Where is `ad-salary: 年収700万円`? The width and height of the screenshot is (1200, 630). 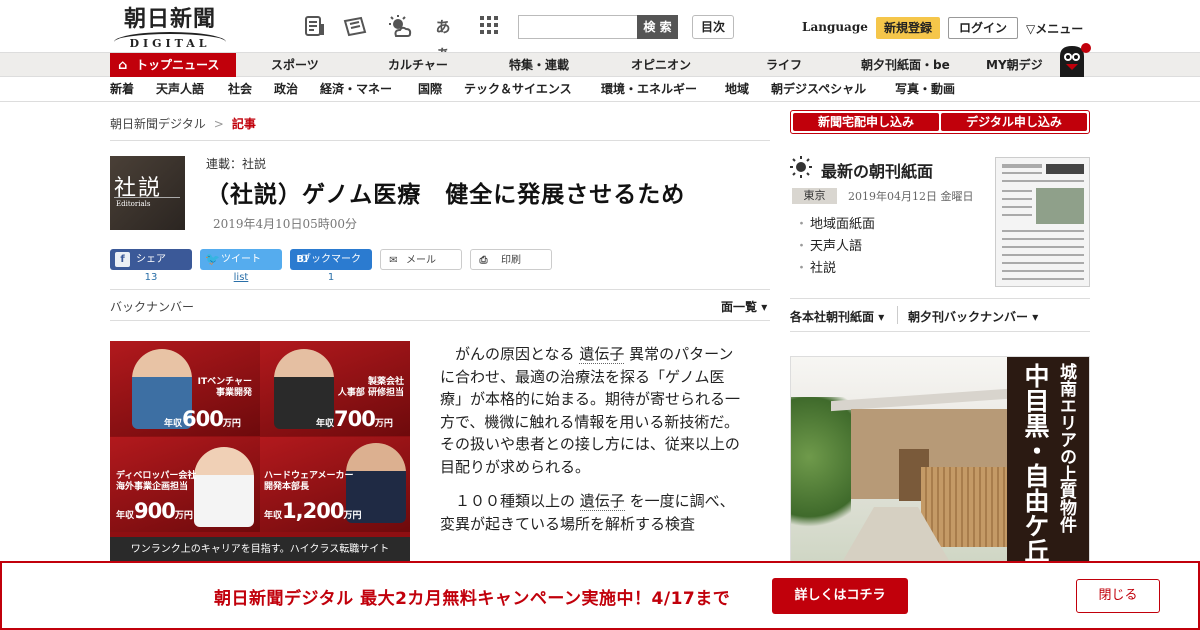 ad-salary: 年収700万円 is located at coordinates (354, 419).